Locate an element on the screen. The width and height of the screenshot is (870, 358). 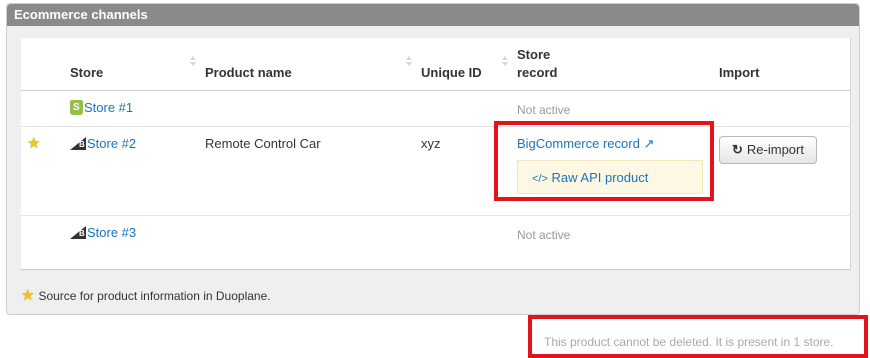
store-record-header-label: Store record is located at coordinates (537, 63).